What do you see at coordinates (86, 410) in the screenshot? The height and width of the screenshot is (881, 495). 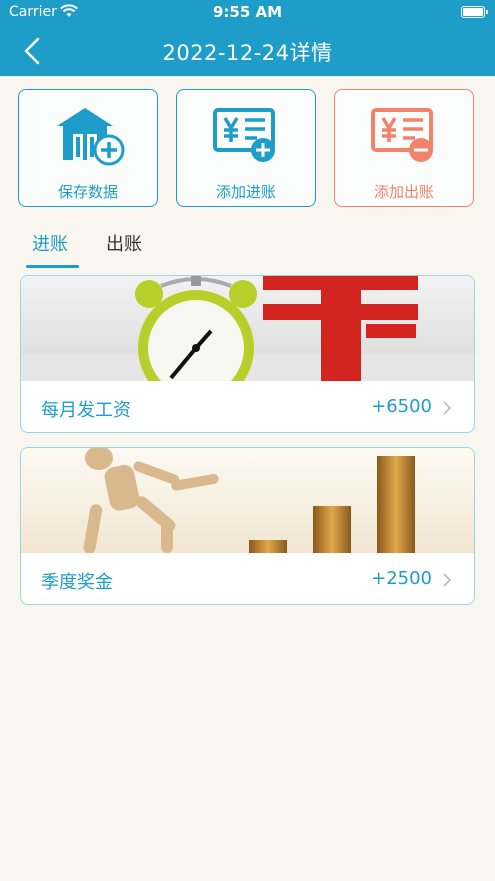 I see `entry-name: 每月发工资` at bounding box center [86, 410].